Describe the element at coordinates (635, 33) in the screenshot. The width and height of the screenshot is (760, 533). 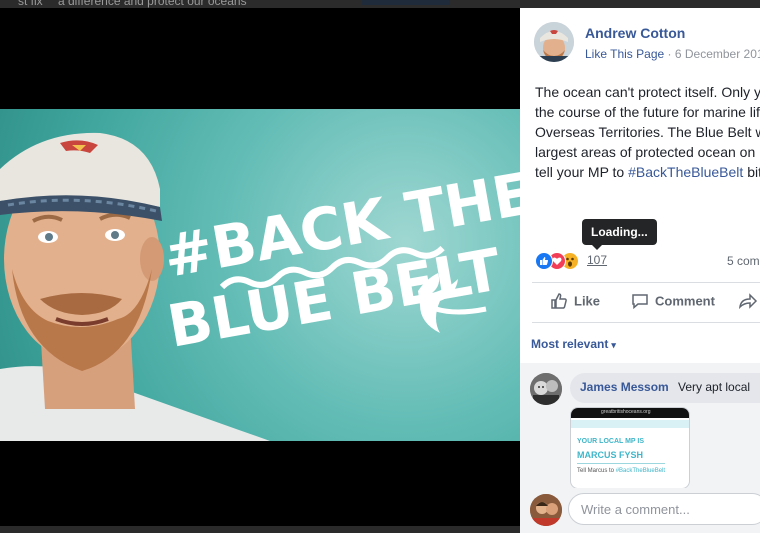
I see `author-name: Andrew Cotton` at that location.